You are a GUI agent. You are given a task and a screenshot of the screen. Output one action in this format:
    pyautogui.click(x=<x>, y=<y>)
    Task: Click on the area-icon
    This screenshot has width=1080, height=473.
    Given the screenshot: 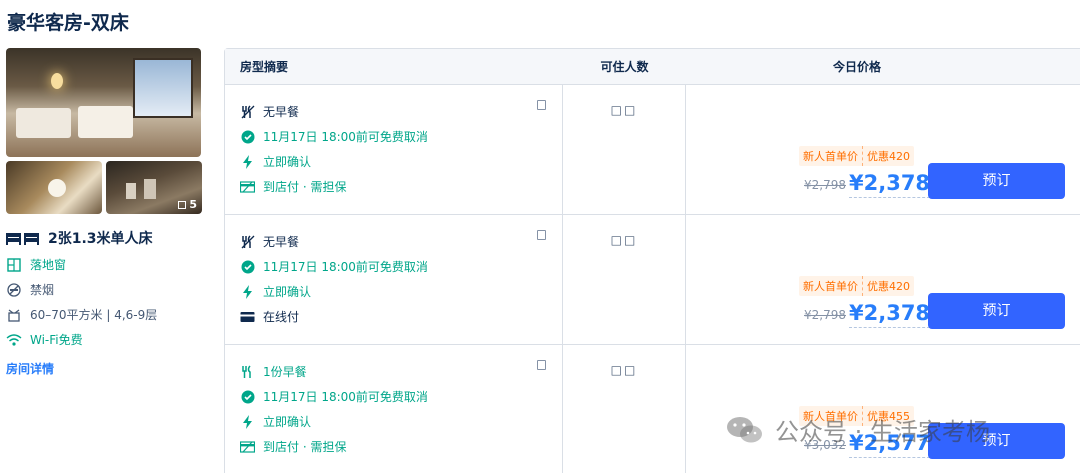 What is the action you would take?
    pyautogui.click(x=14, y=315)
    